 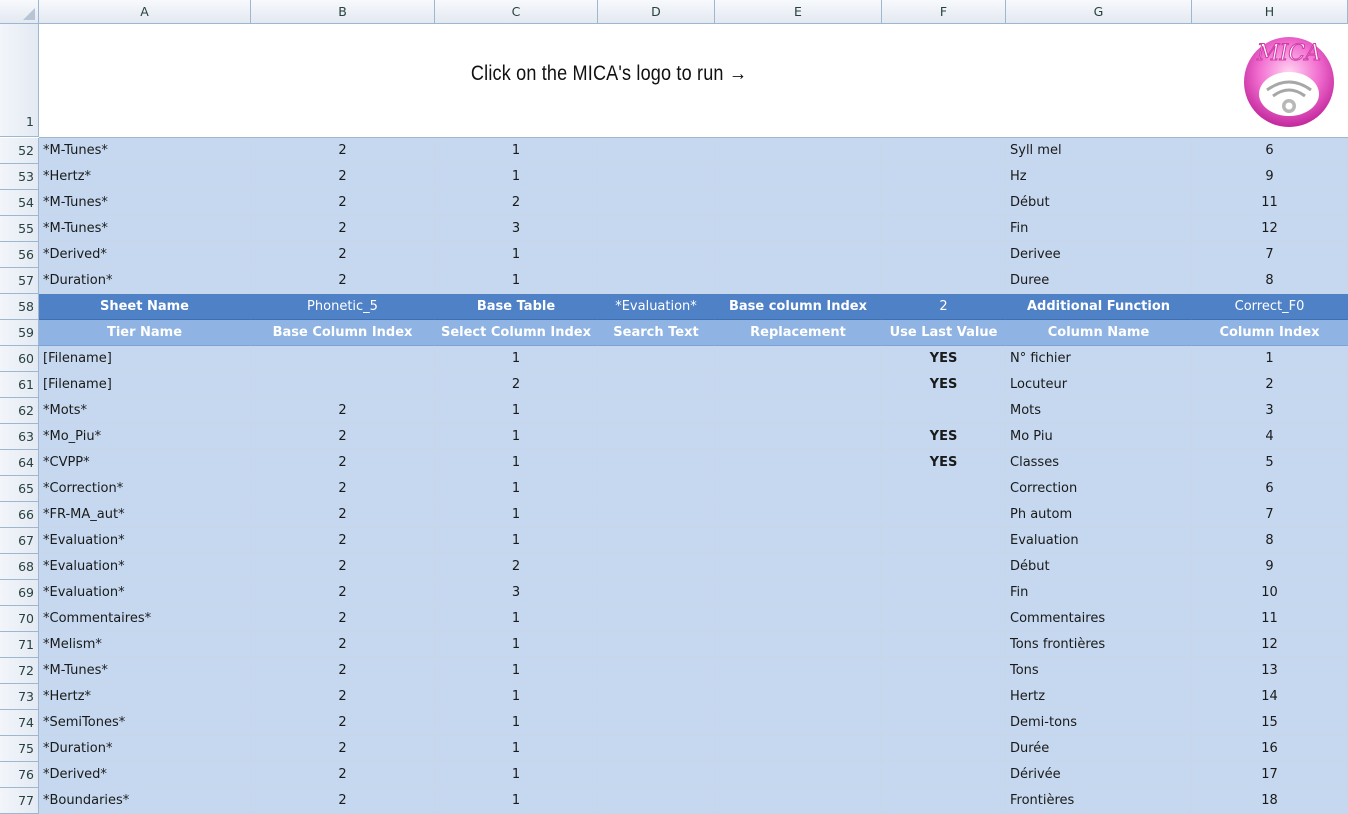 What do you see at coordinates (19, 281) in the screenshot?
I see `row-header: 57` at bounding box center [19, 281].